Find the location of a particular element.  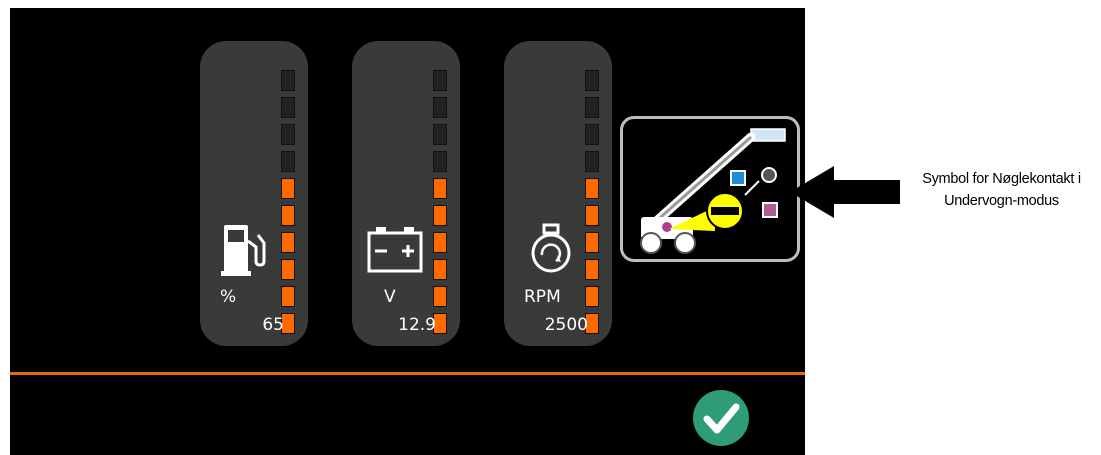

fuel-unit: % is located at coordinates (228, 297).